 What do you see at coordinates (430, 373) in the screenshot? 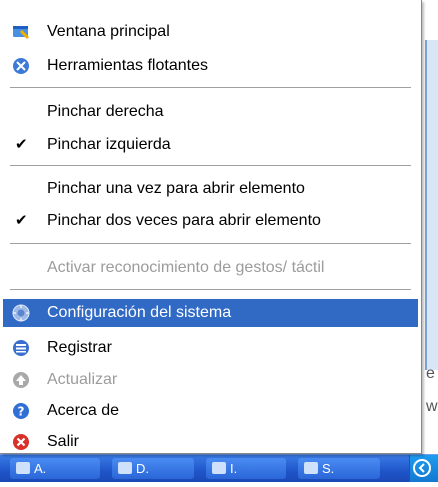
I see `background-partial-text: e` at bounding box center [430, 373].